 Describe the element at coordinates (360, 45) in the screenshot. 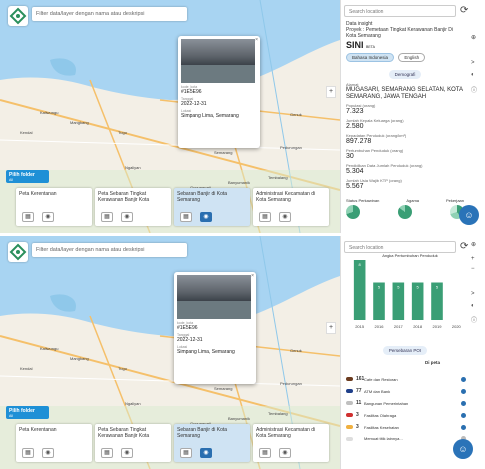

I see `brand-logo: SINI BETA` at that location.